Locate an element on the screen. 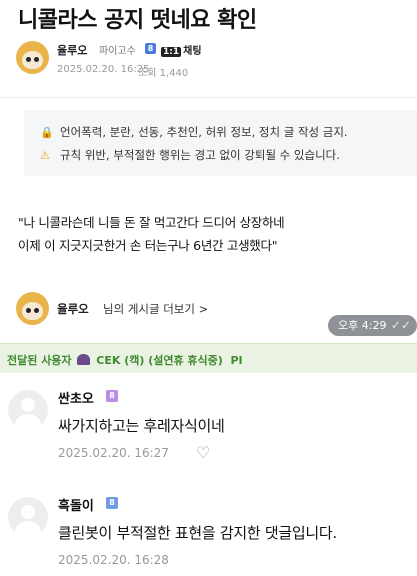  heart-icon: ♡ is located at coordinates (203, 452).